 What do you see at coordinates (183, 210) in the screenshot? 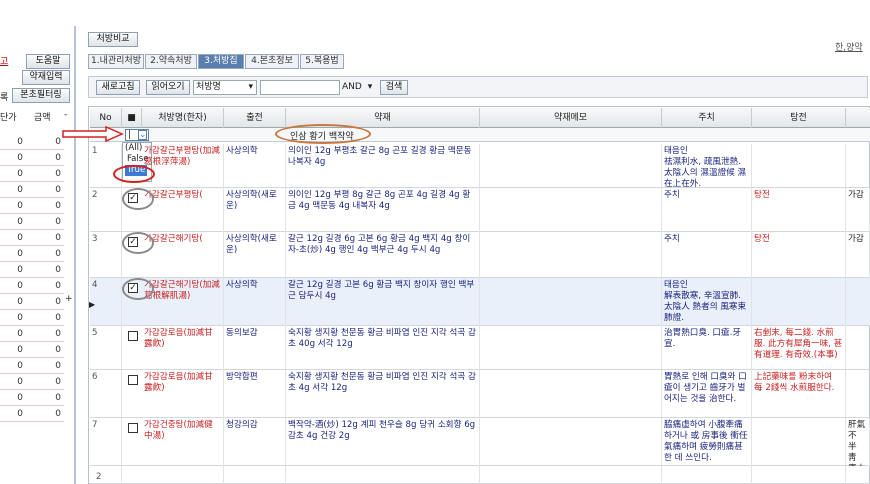
I see `cell-name: 가감갈근부평탕(` at bounding box center [183, 210].